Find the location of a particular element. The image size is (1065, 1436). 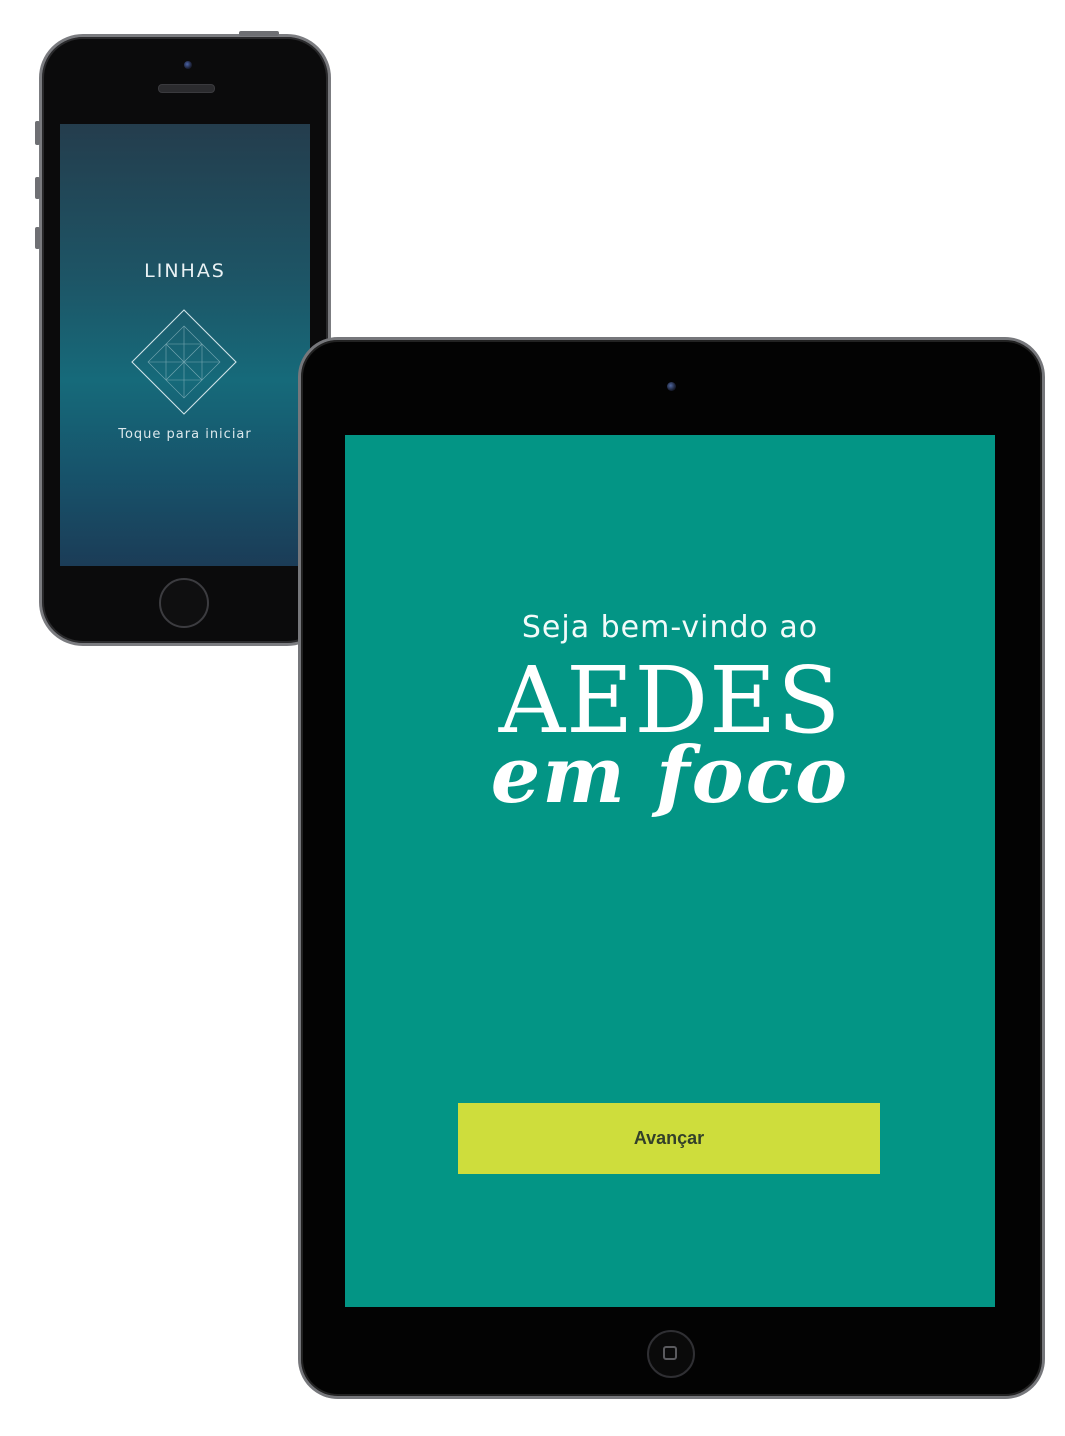

tap-to-start-text: Toque para iniciar is located at coordinates (185, 434).